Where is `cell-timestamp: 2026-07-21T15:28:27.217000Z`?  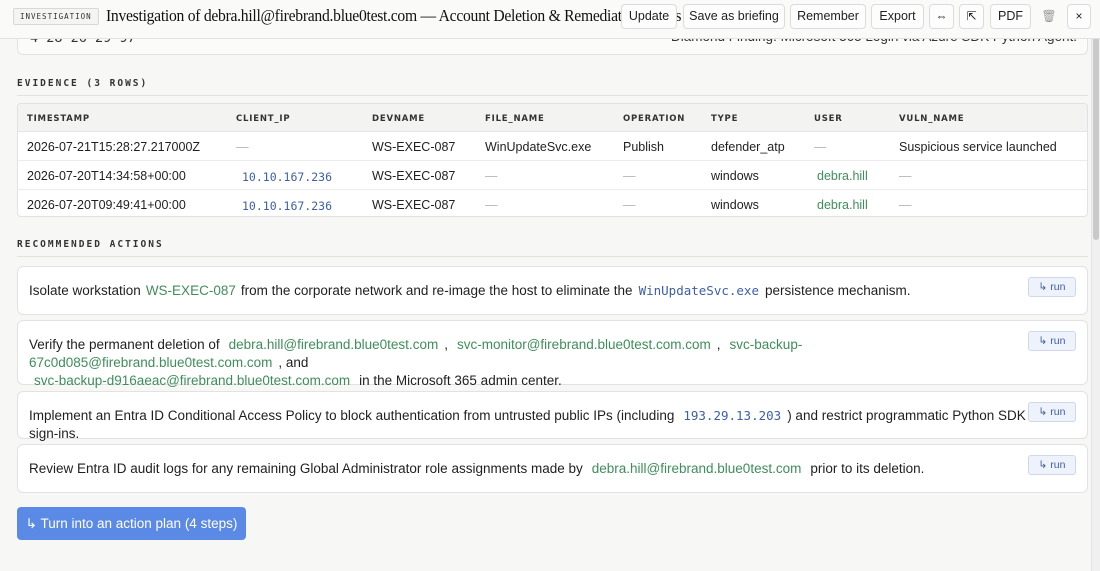
cell-timestamp: 2026-07-21T15:28:27.217000Z is located at coordinates (114, 147).